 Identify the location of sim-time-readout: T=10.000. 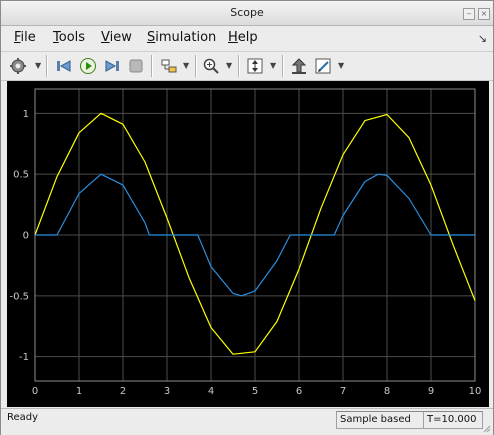
(453, 420).